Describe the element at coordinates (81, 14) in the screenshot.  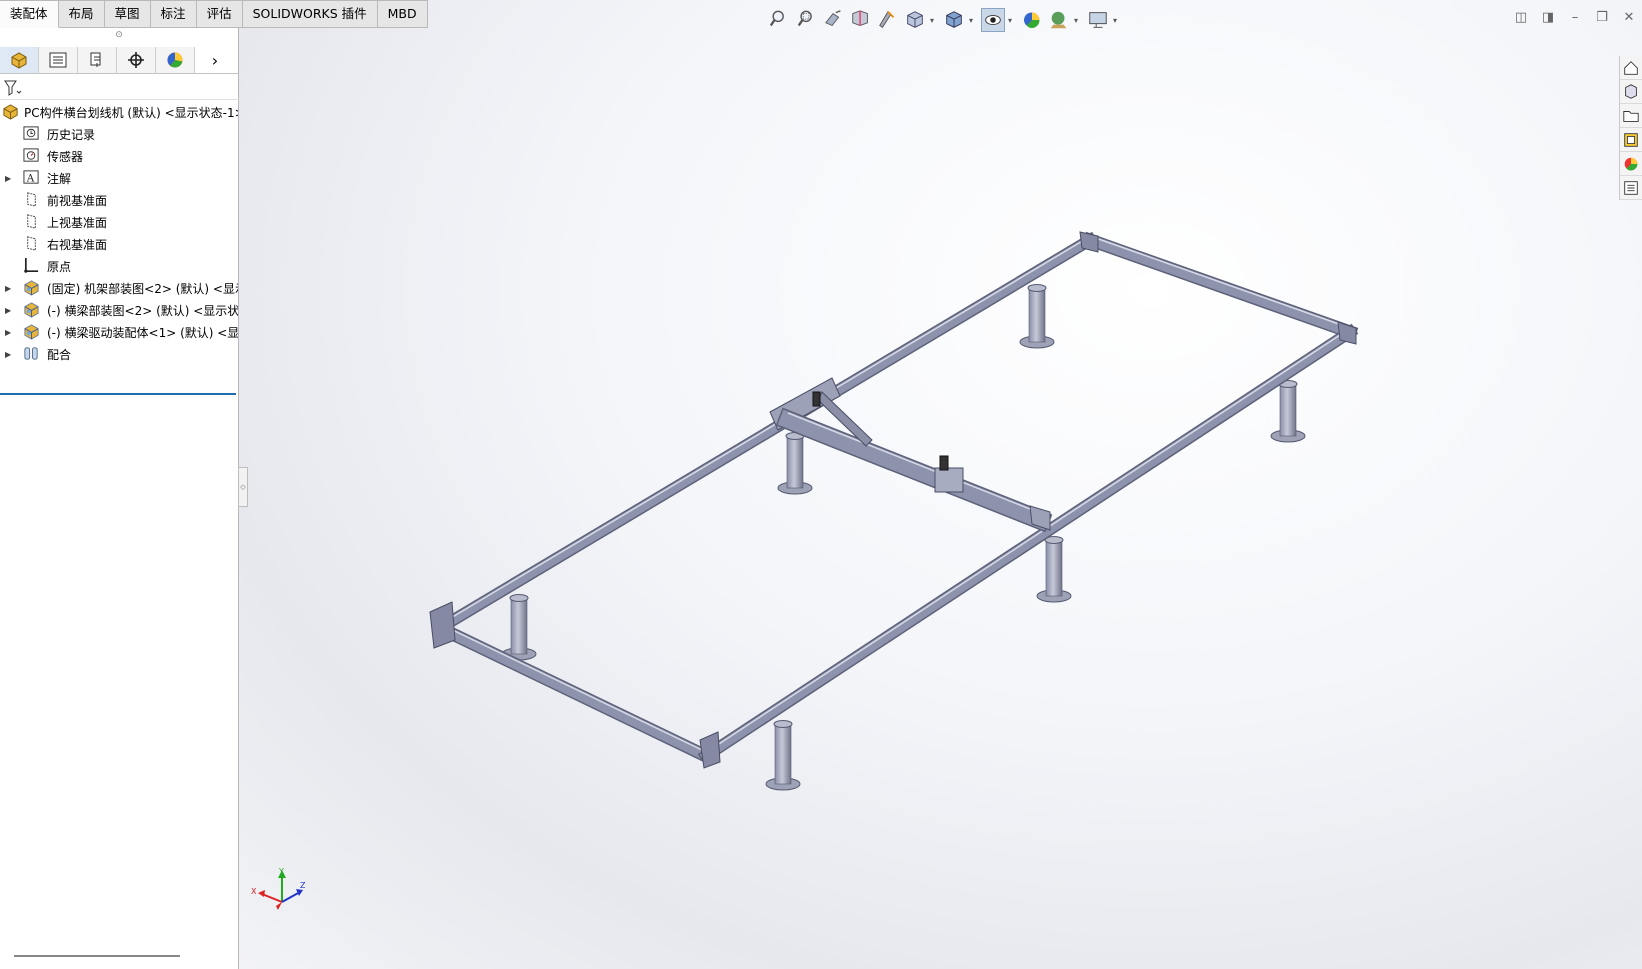
I see `tab-1: 布局` at that location.